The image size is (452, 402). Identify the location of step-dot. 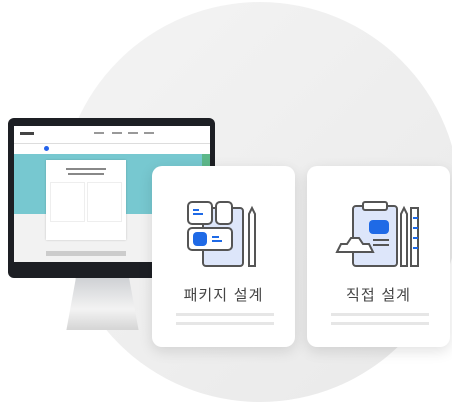
(46, 148).